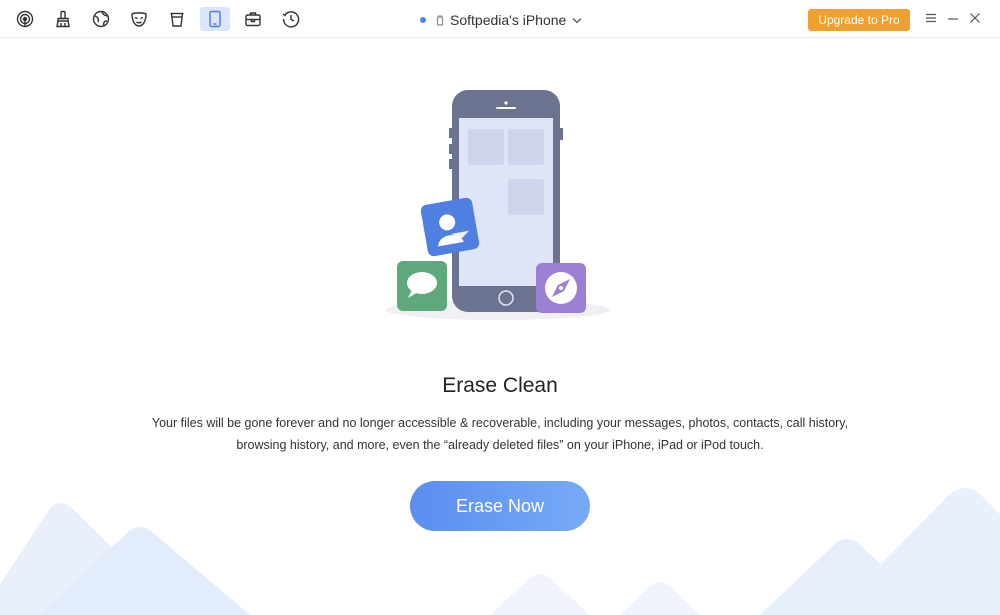 This screenshot has width=1000, height=615. I want to click on upgrade-button: Upgrade to Pro, so click(859, 20).